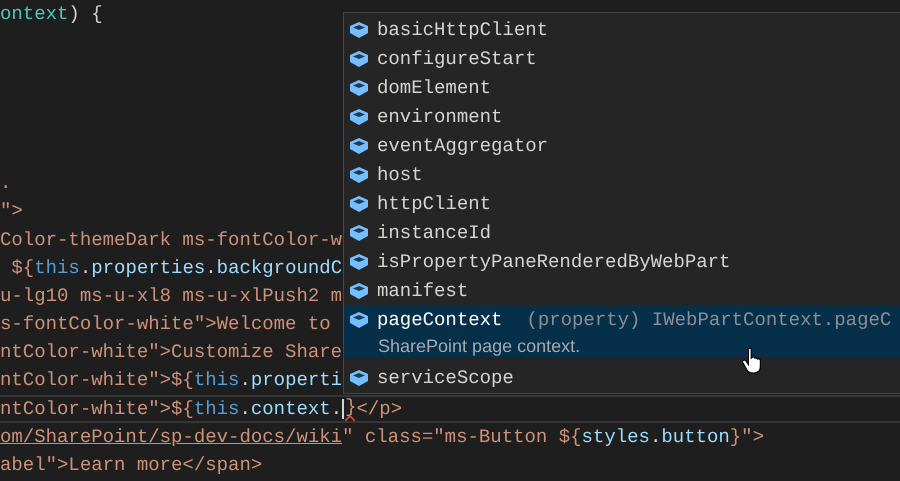 Image resolution: width=900 pixels, height=481 pixels. I want to click on code-token: abel">Learn more</span>, so click(131, 465).